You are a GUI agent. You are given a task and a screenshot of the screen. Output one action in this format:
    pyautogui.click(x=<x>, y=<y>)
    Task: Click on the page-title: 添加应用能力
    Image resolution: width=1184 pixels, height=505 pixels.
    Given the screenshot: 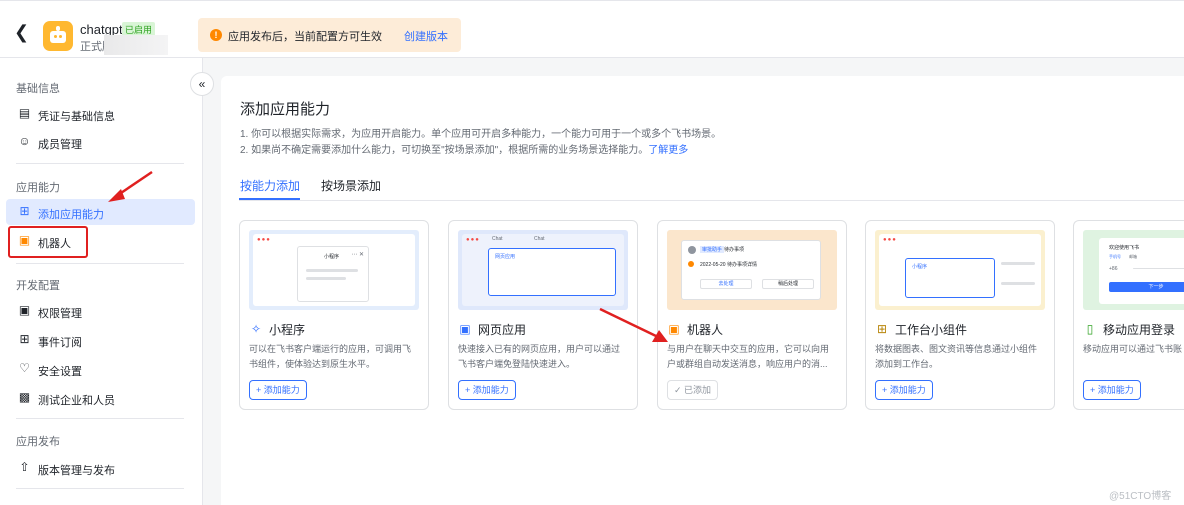 What is the action you would take?
    pyautogui.click(x=285, y=109)
    